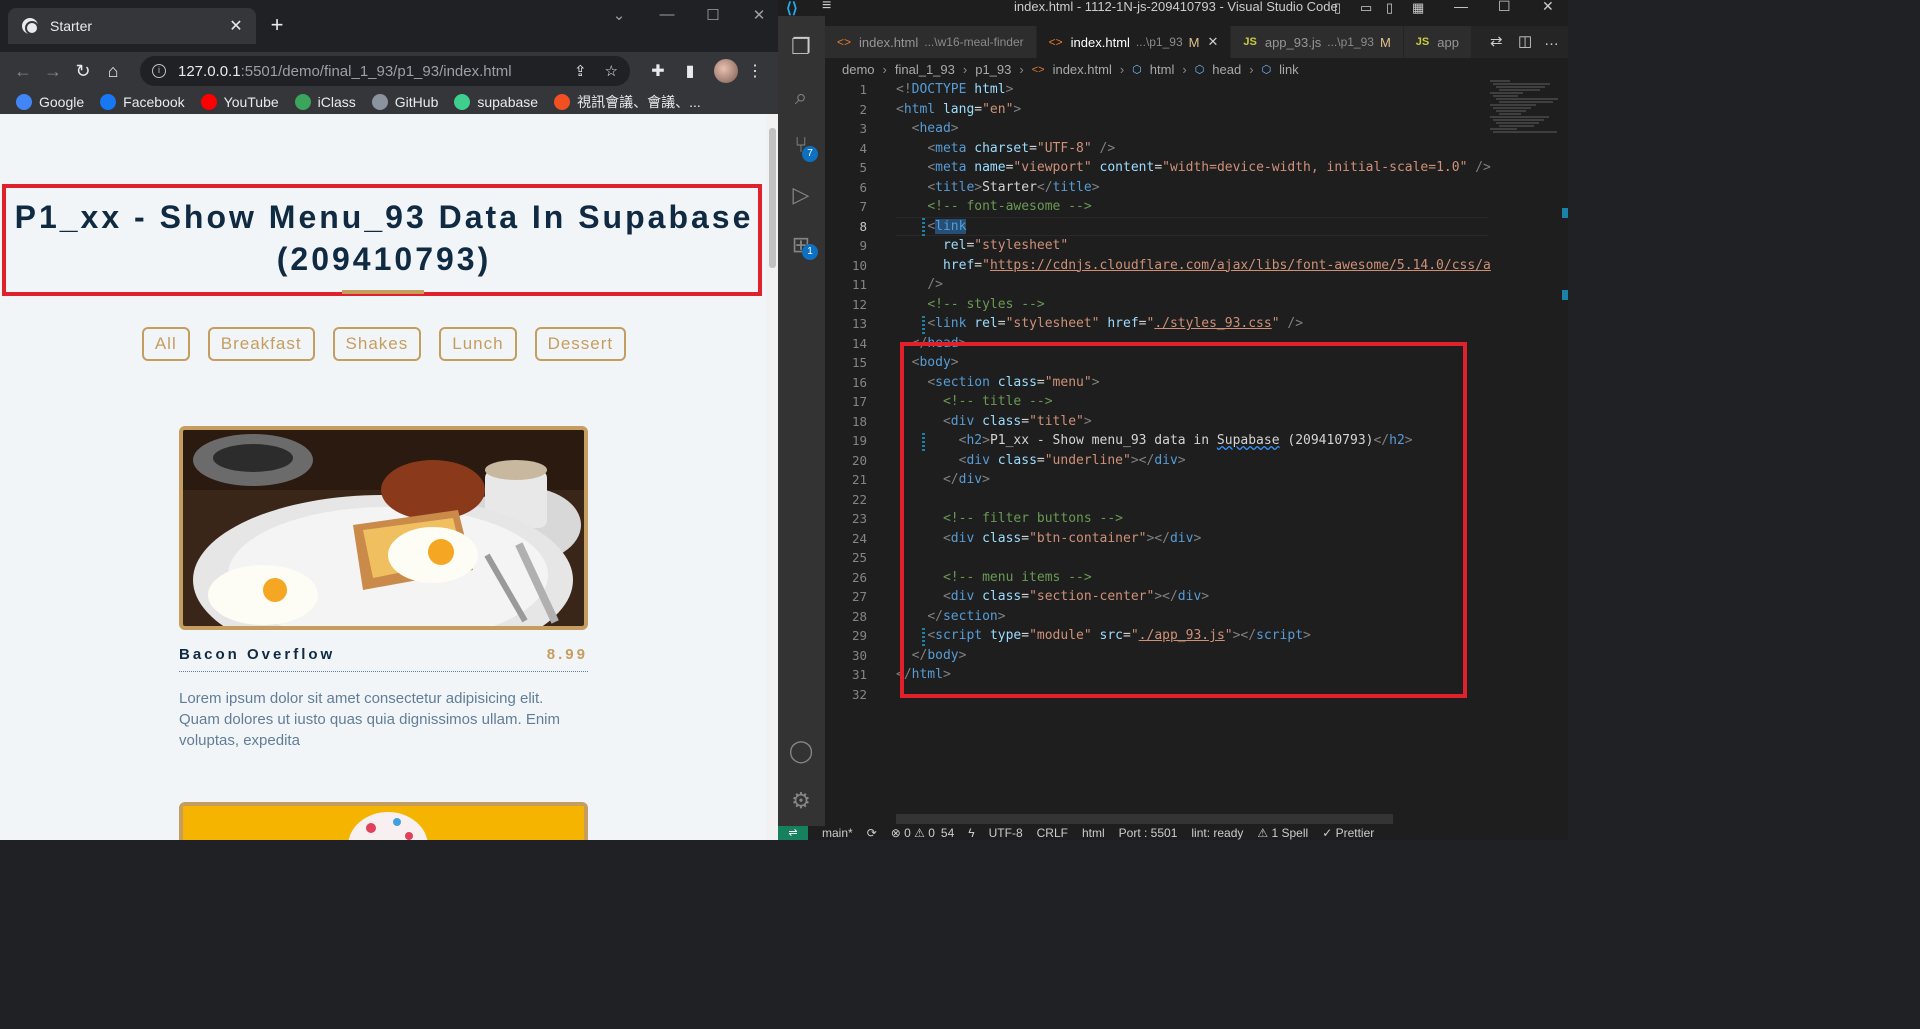 This screenshot has height=1029, width=1920. What do you see at coordinates (931, 42) in the screenshot?
I see `editor-tab: <> index.html ...\w16-meal-finder` at bounding box center [931, 42].